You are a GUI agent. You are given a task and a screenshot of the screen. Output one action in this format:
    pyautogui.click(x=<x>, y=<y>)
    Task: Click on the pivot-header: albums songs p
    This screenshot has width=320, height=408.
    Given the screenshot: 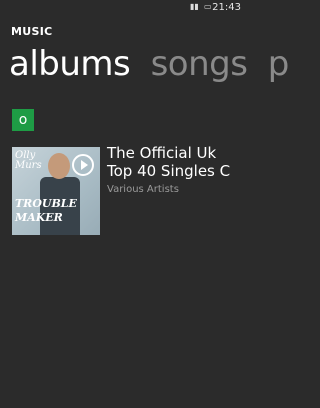 What is the action you would take?
    pyautogui.click(x=154, y=64)
    